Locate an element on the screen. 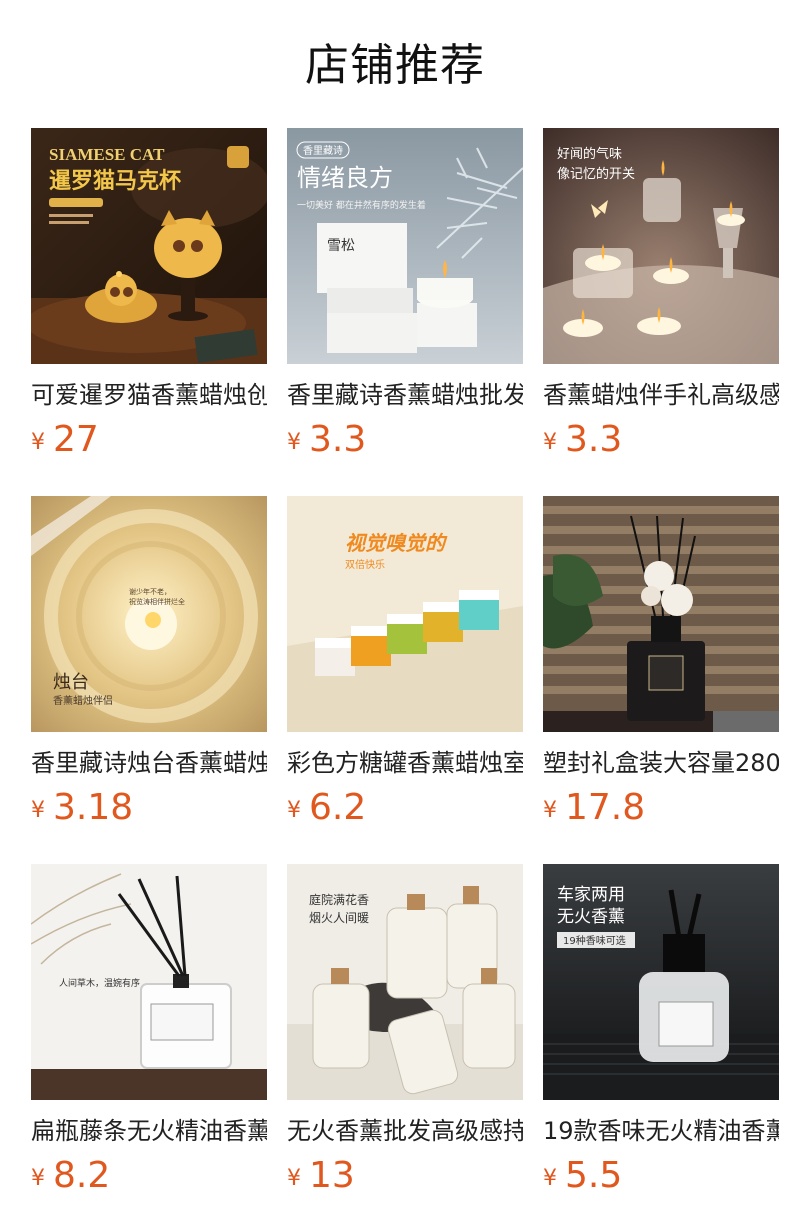 This screenshot has width=790, height=1232. product-price: ¥17.8 is located at coordinates (594, 808).